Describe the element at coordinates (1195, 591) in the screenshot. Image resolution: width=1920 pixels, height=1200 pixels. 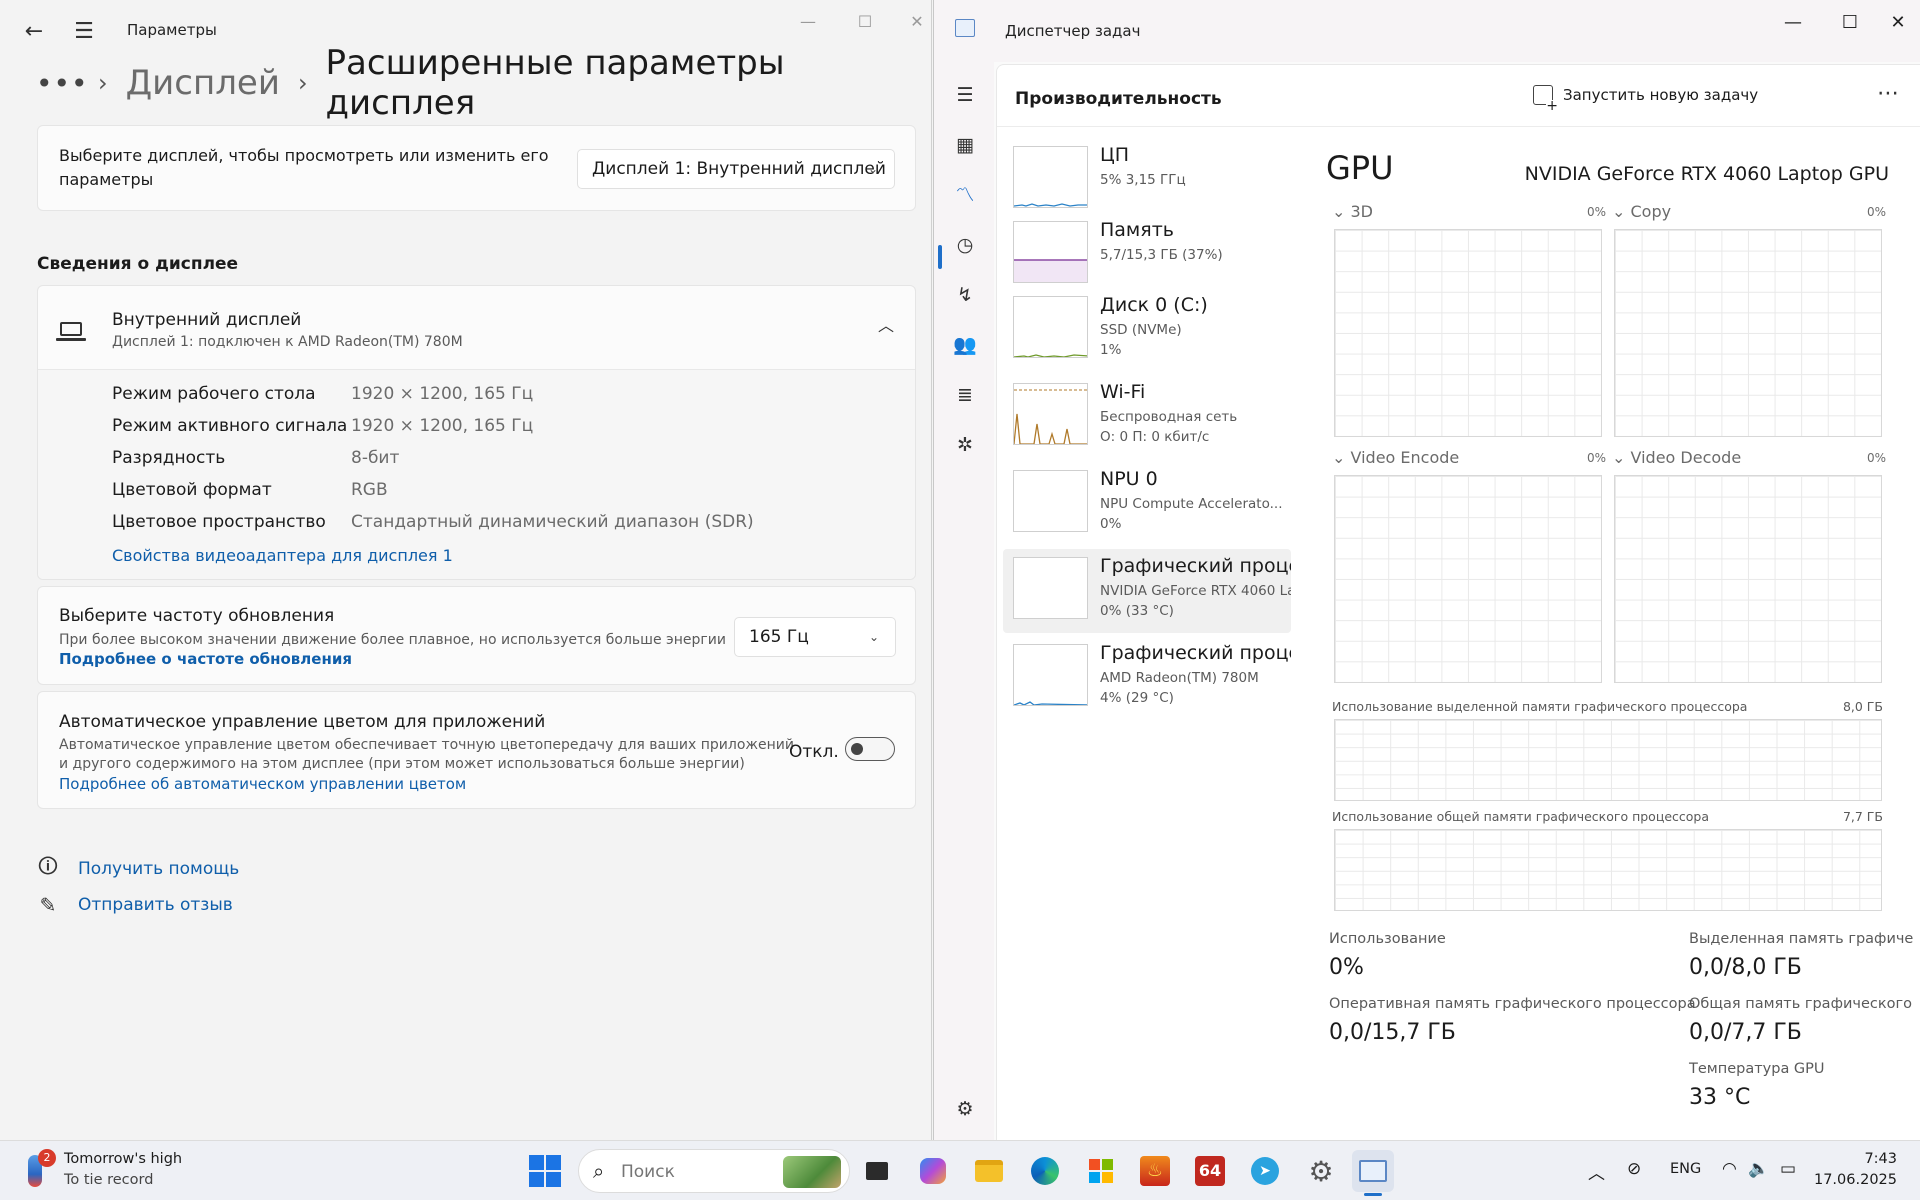
I see `resource-detail: NVIDIA GeForce RTX 4060 La` at that location.